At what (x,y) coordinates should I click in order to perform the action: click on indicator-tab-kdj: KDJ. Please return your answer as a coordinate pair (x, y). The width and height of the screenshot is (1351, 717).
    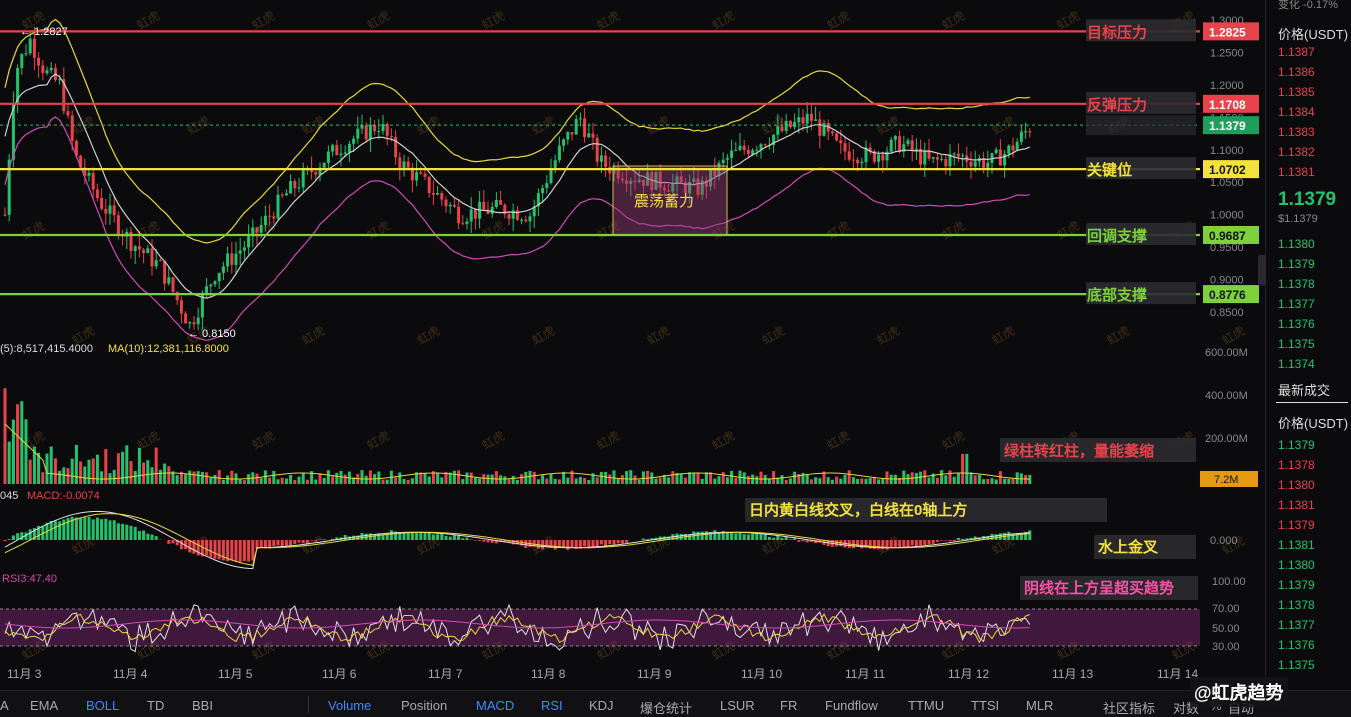
    Looking at the image, I should click on (601, 705).